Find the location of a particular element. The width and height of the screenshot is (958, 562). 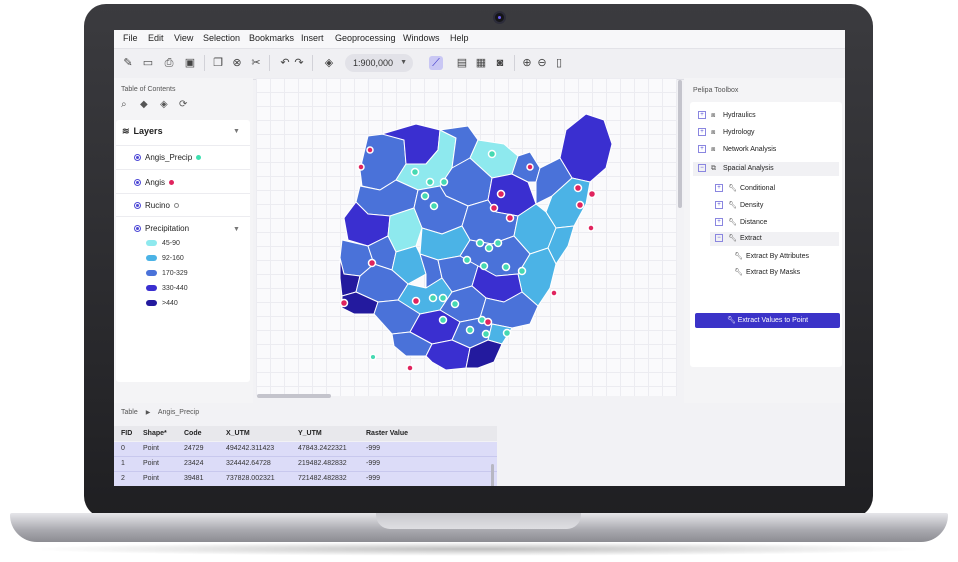

breadcrumb-root: Table is located at coordinates (129, 412).